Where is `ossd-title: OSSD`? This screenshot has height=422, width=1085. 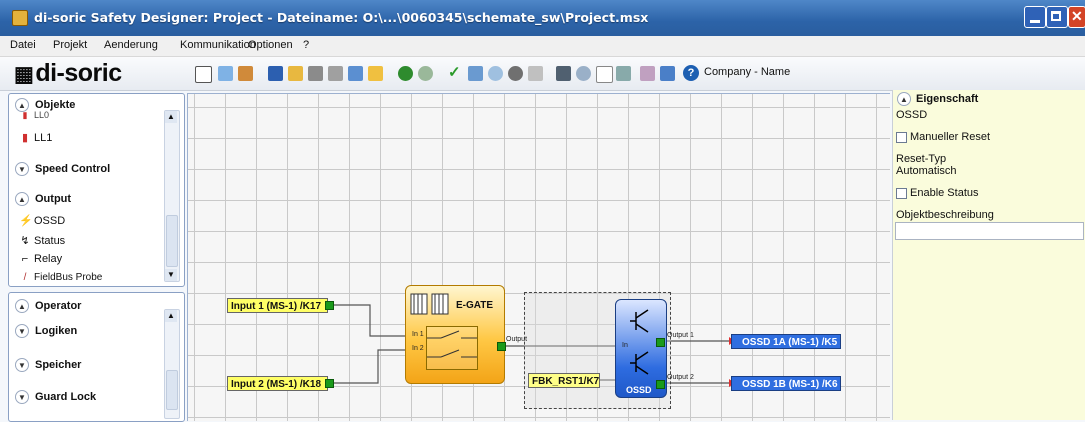 ossd-title: OSSD is located at coordinates (639, 390).